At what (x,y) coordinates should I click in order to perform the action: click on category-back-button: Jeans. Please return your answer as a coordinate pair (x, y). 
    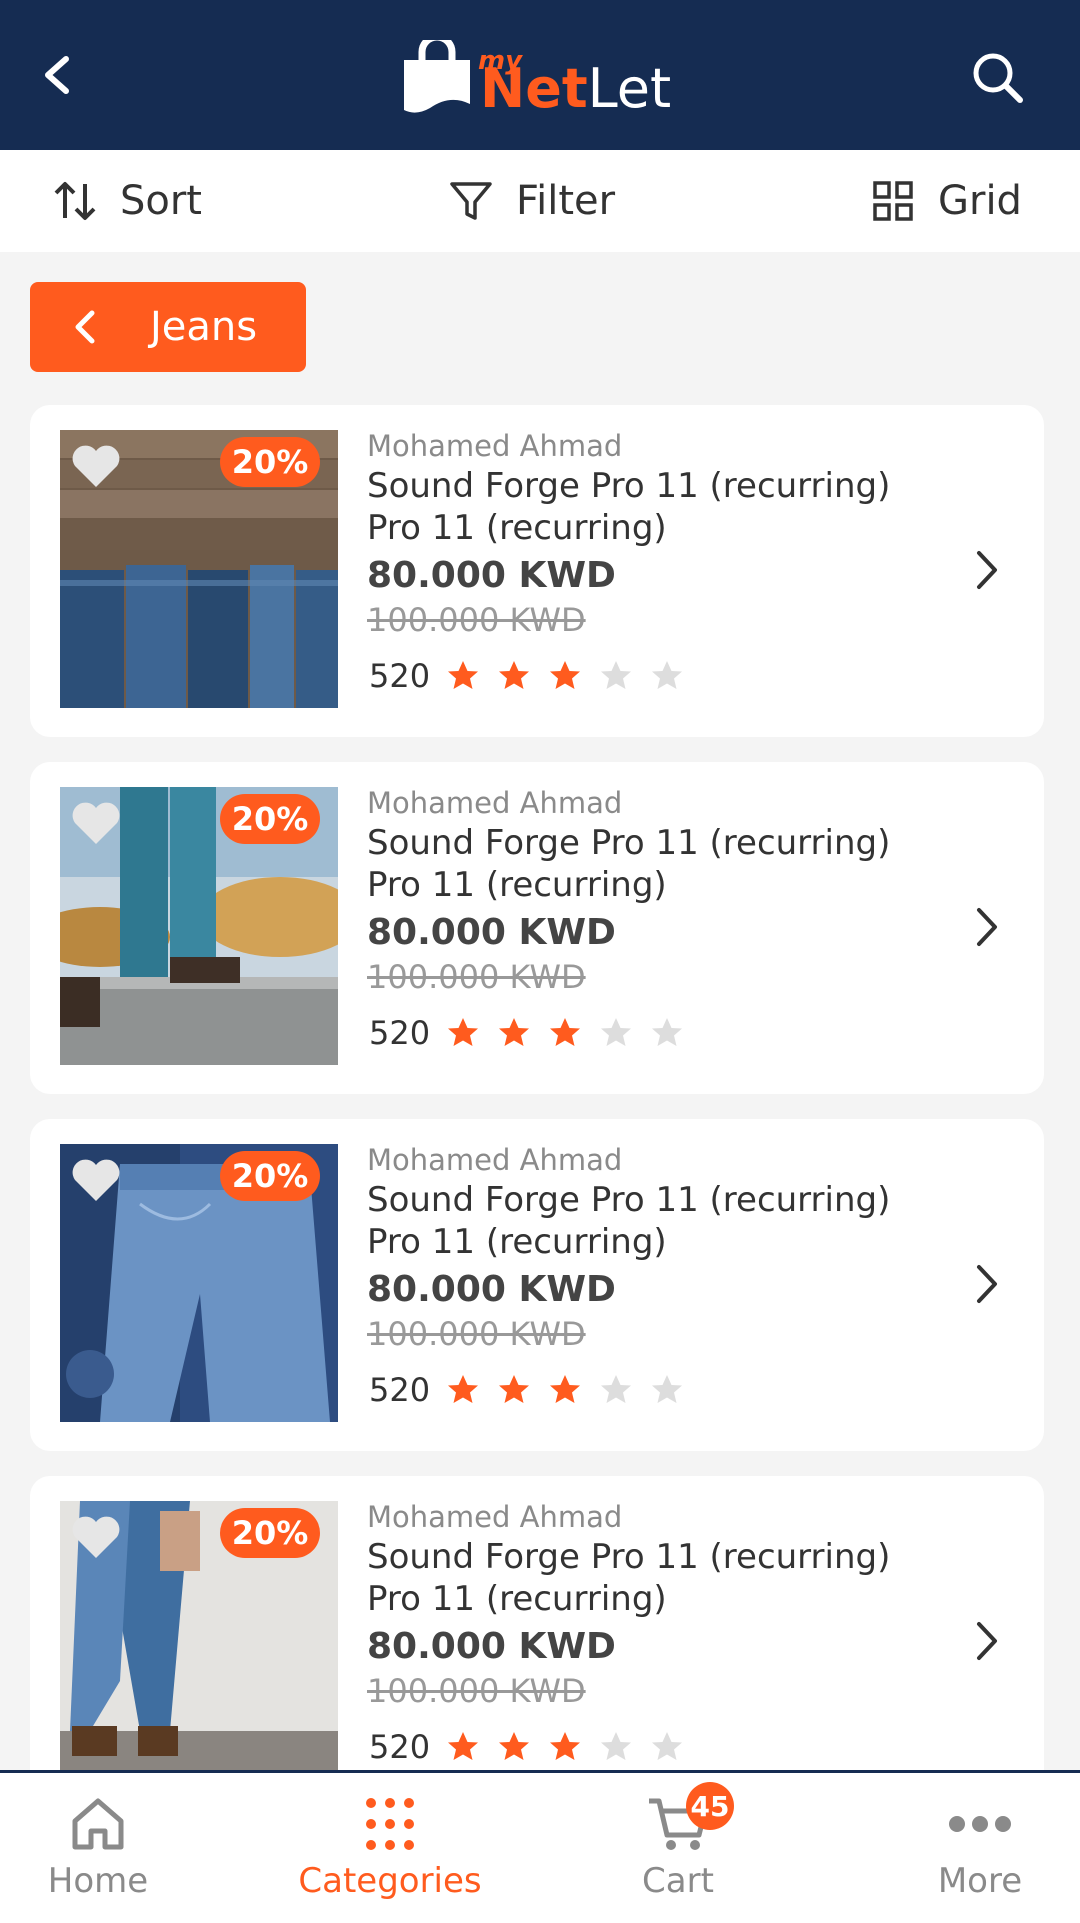
    Looking at the image, I should click on (168, 327).